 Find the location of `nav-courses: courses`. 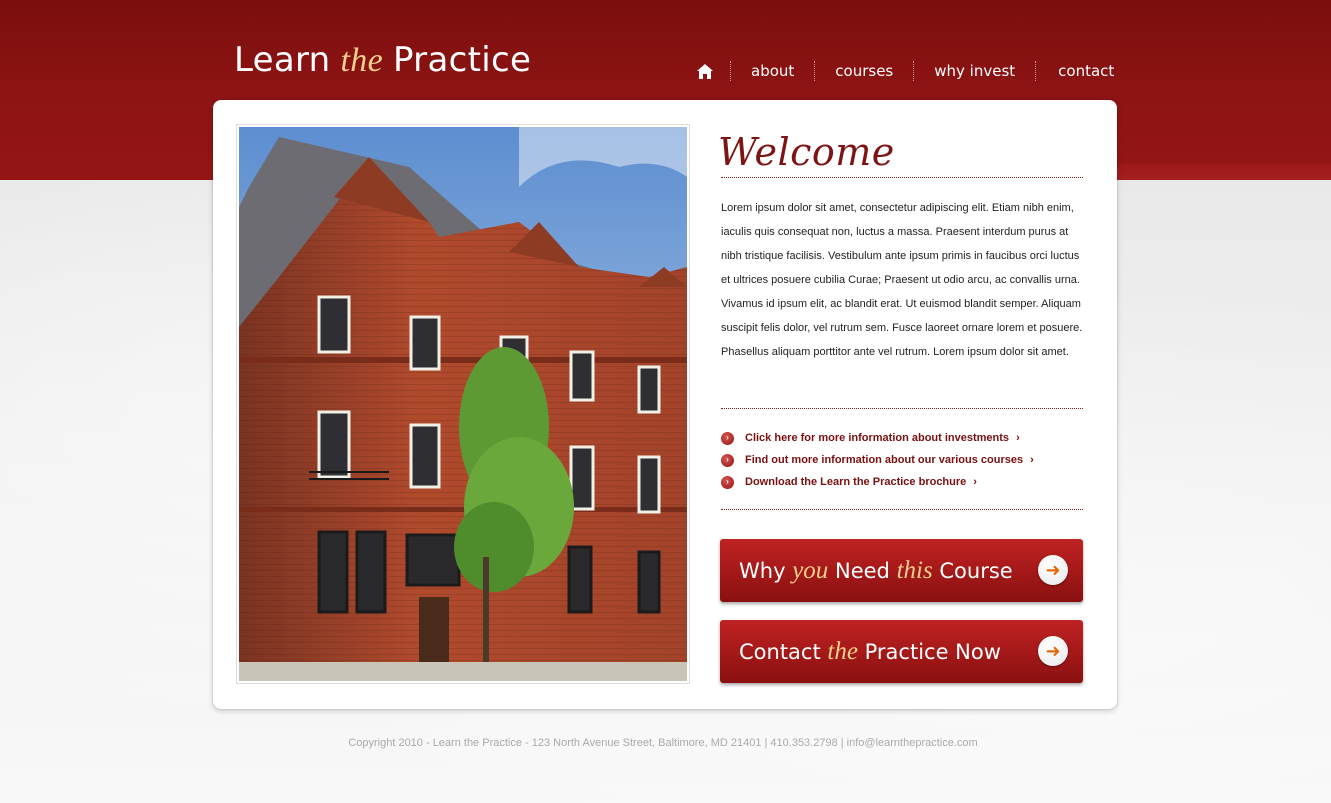

nav-courses: courses is located at coordinates (864, 71).